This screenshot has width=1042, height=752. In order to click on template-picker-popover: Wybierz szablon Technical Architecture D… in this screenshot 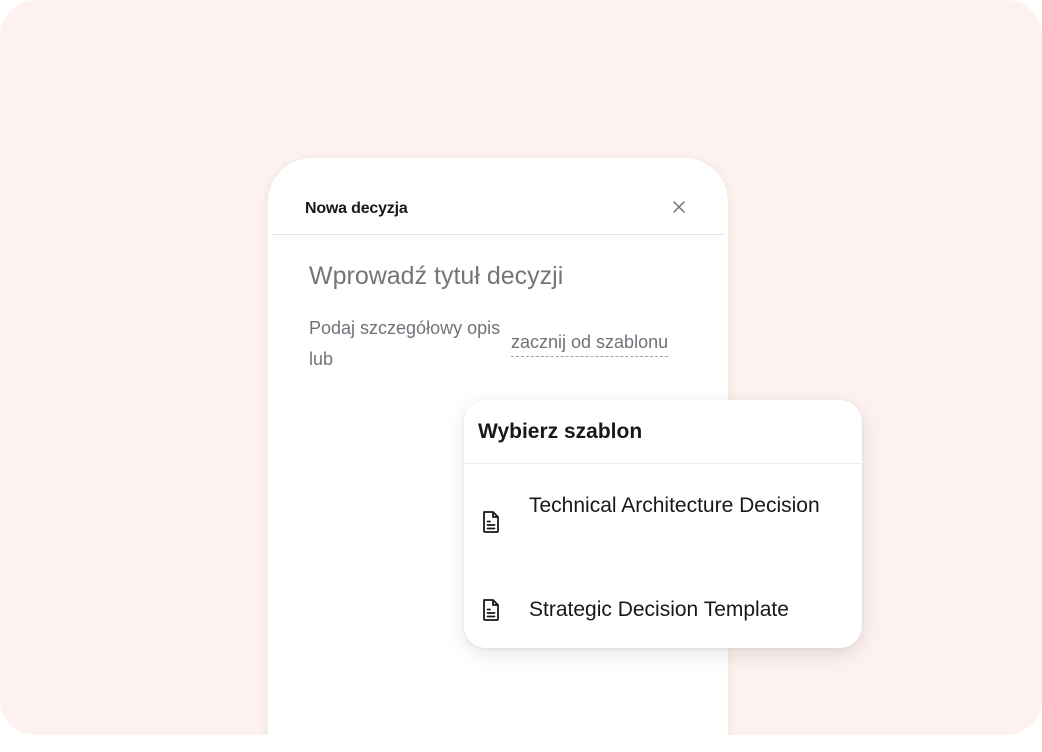, I will do `click(663, 524)`.